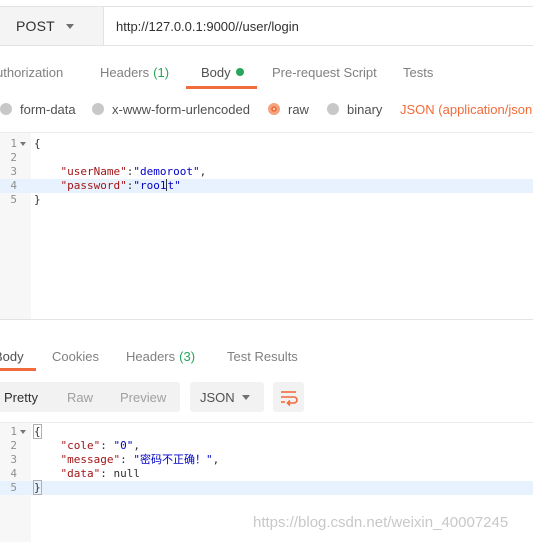 This screenshot has width=533, height=542. I want to click on json-string: t", so click(174, 185).